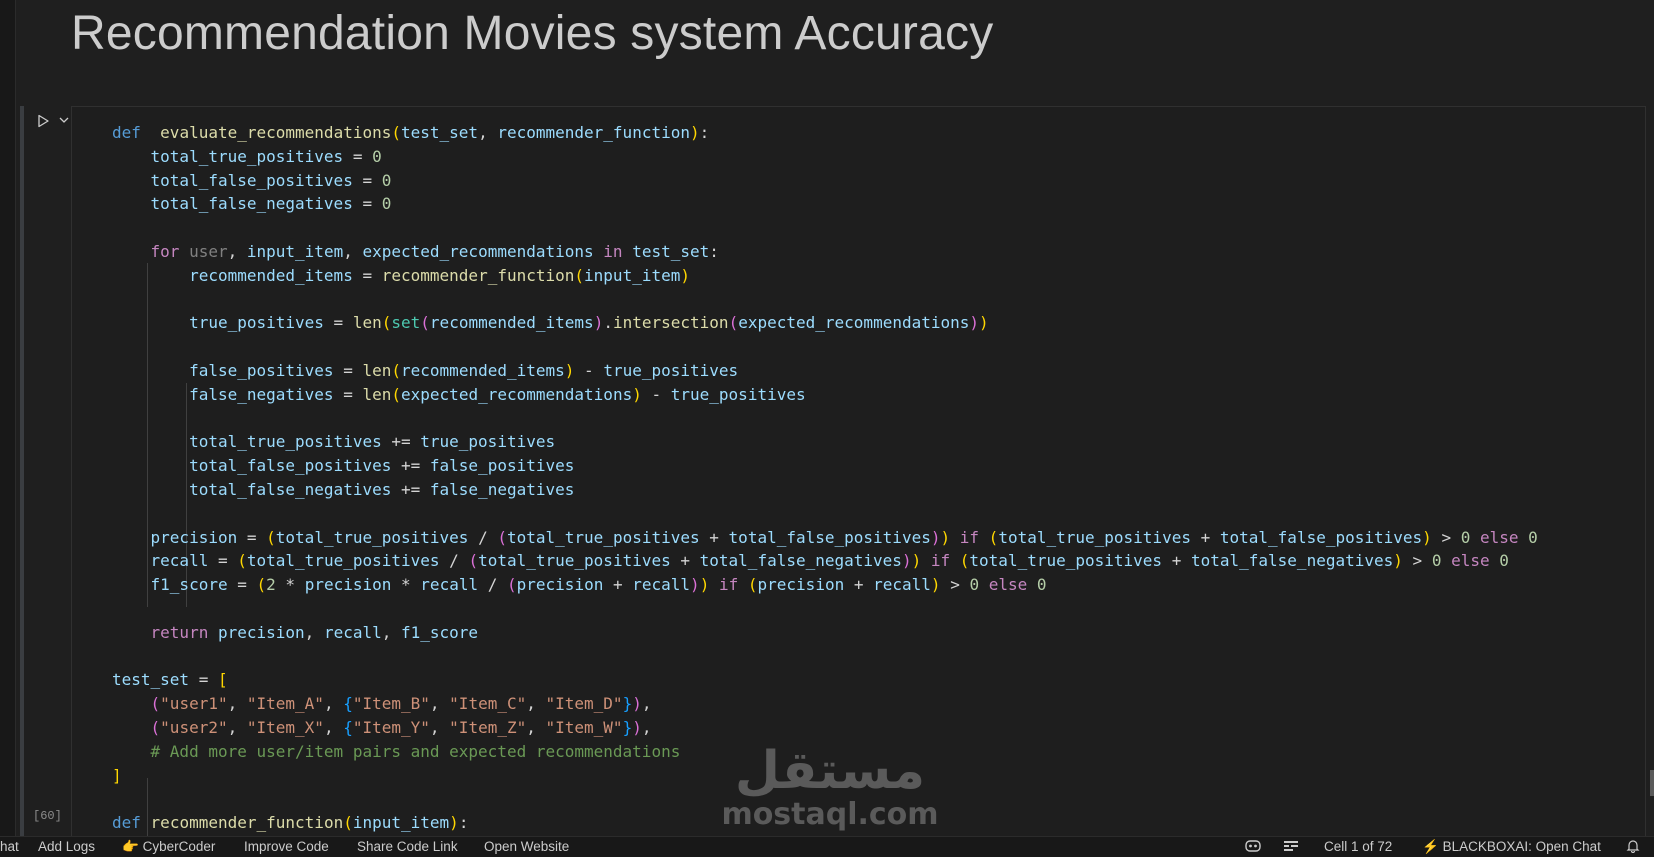  Describe the element at coordinates (825, 181) in the screenshot. I see `code-line: total_false_positives = 0` at that location.